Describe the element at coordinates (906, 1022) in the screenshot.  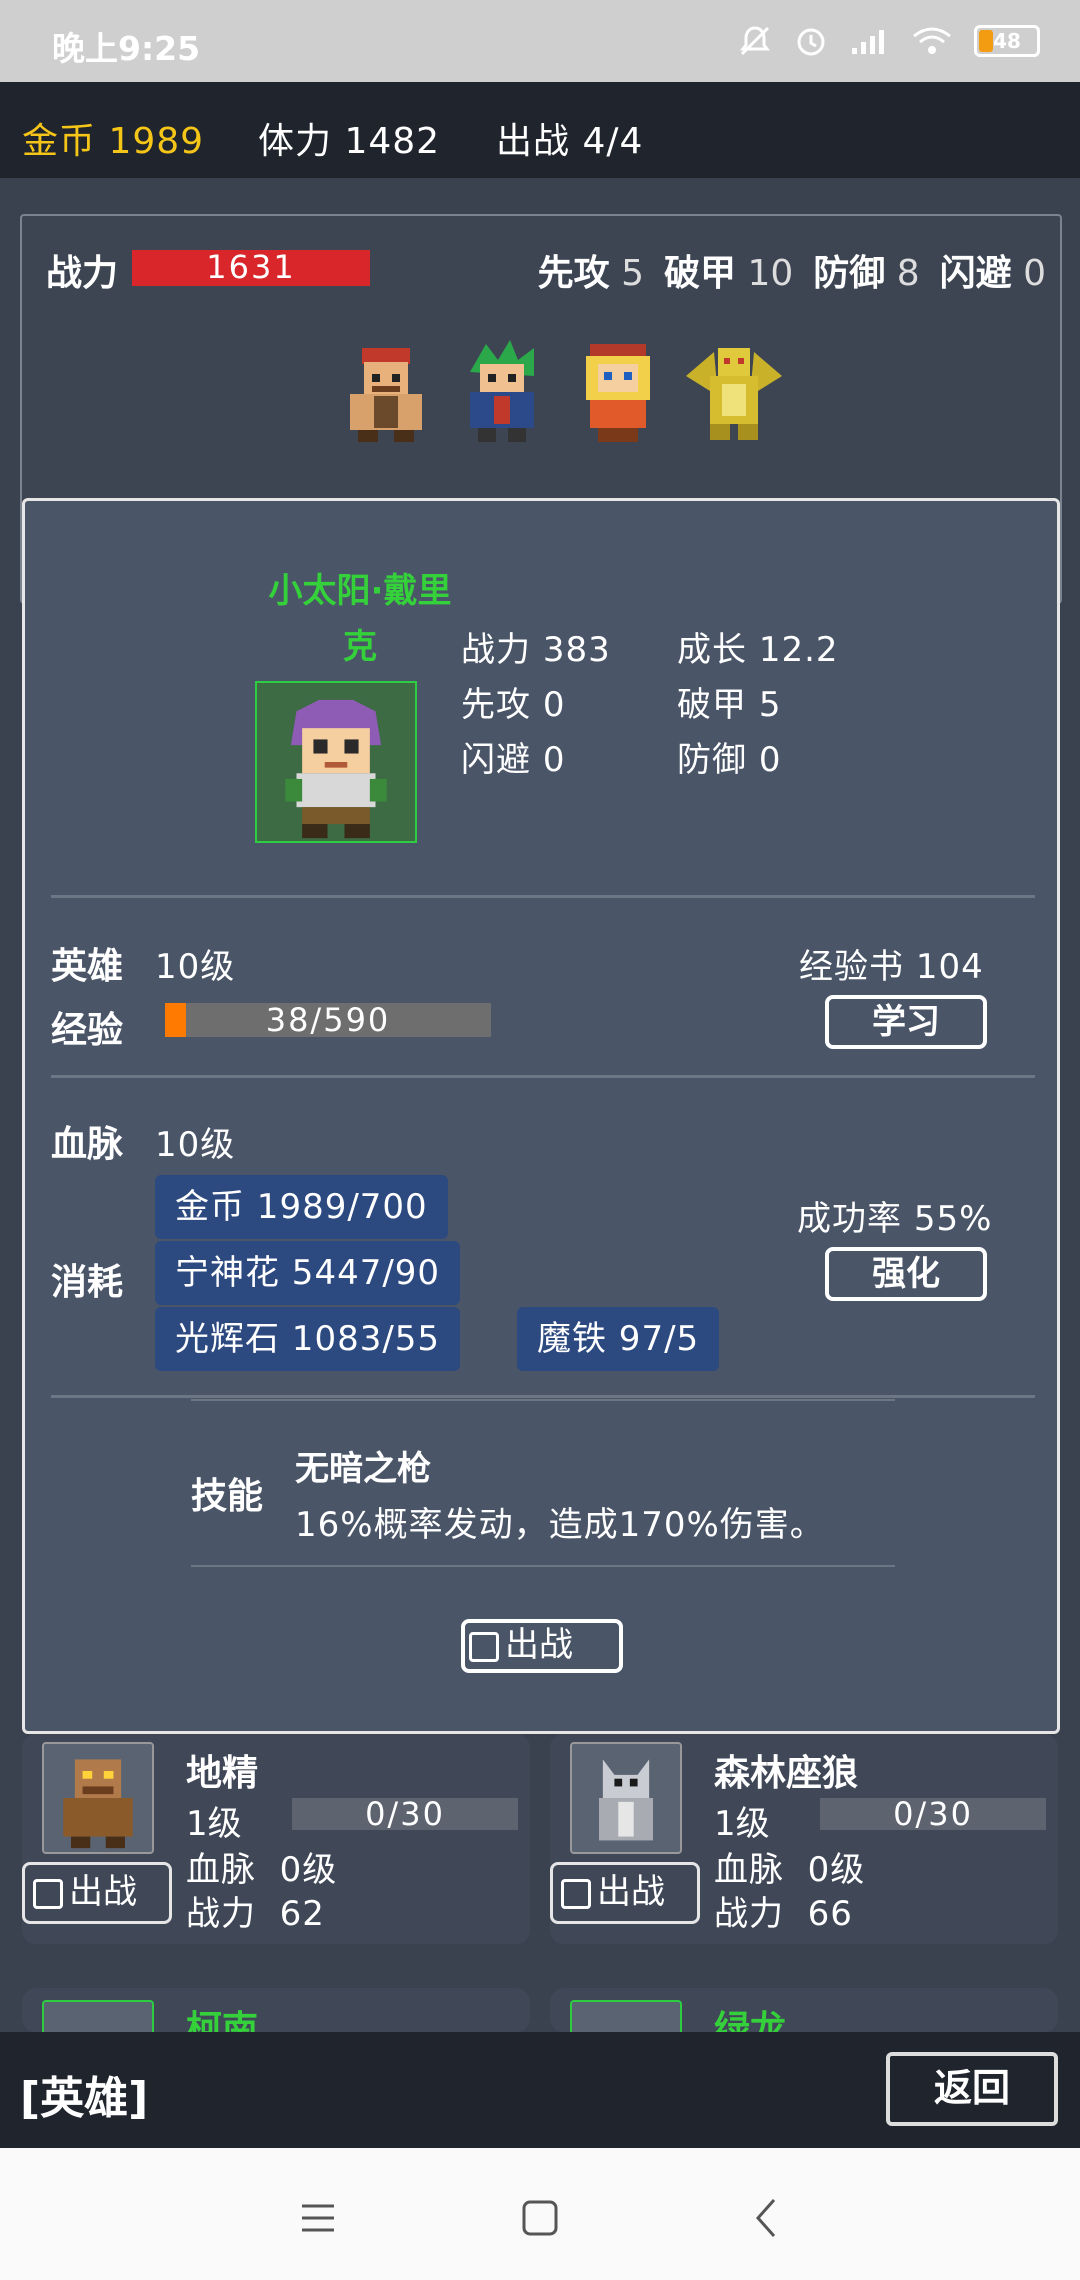
I see `learn-button: 学习` at that location.